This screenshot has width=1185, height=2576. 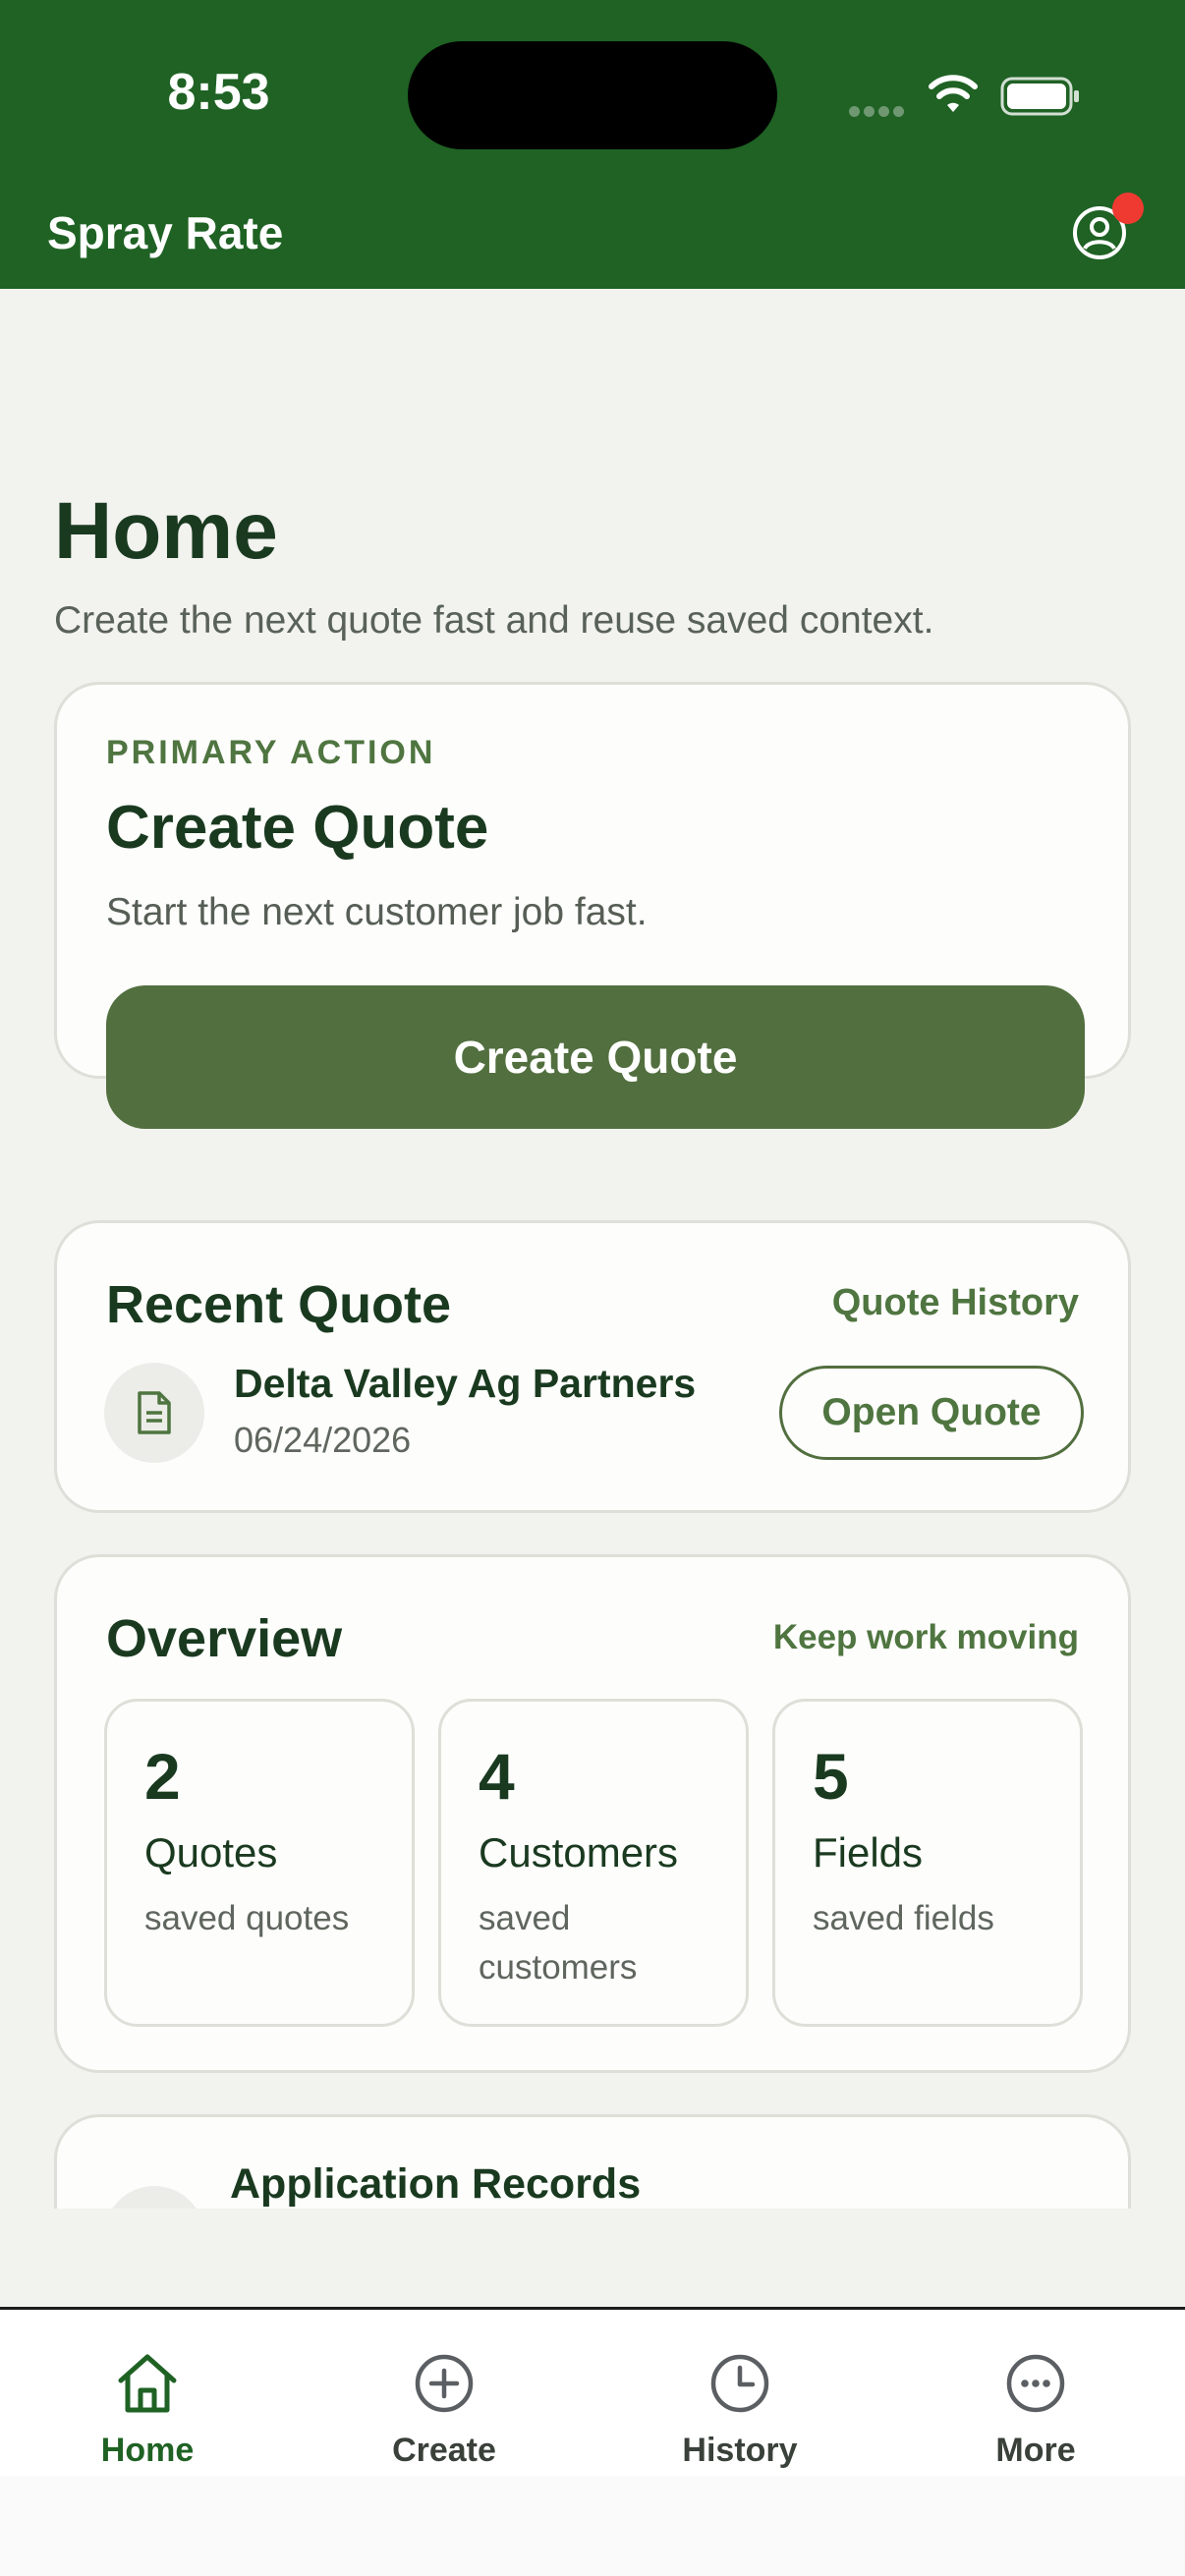 What do you see at coordinates (740, 2383) in the screenshot?
I see `clock-icon` at bounding box center [740, 2383].